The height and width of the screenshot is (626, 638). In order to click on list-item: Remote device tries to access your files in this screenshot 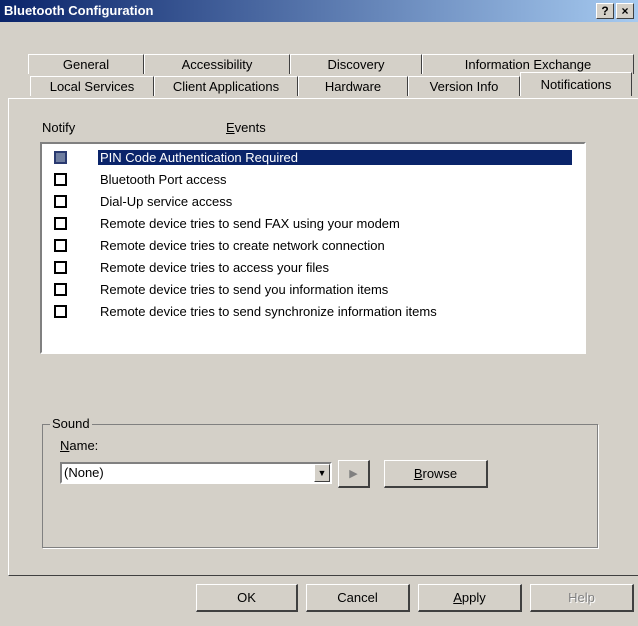, I will do `click(312, 269)`.